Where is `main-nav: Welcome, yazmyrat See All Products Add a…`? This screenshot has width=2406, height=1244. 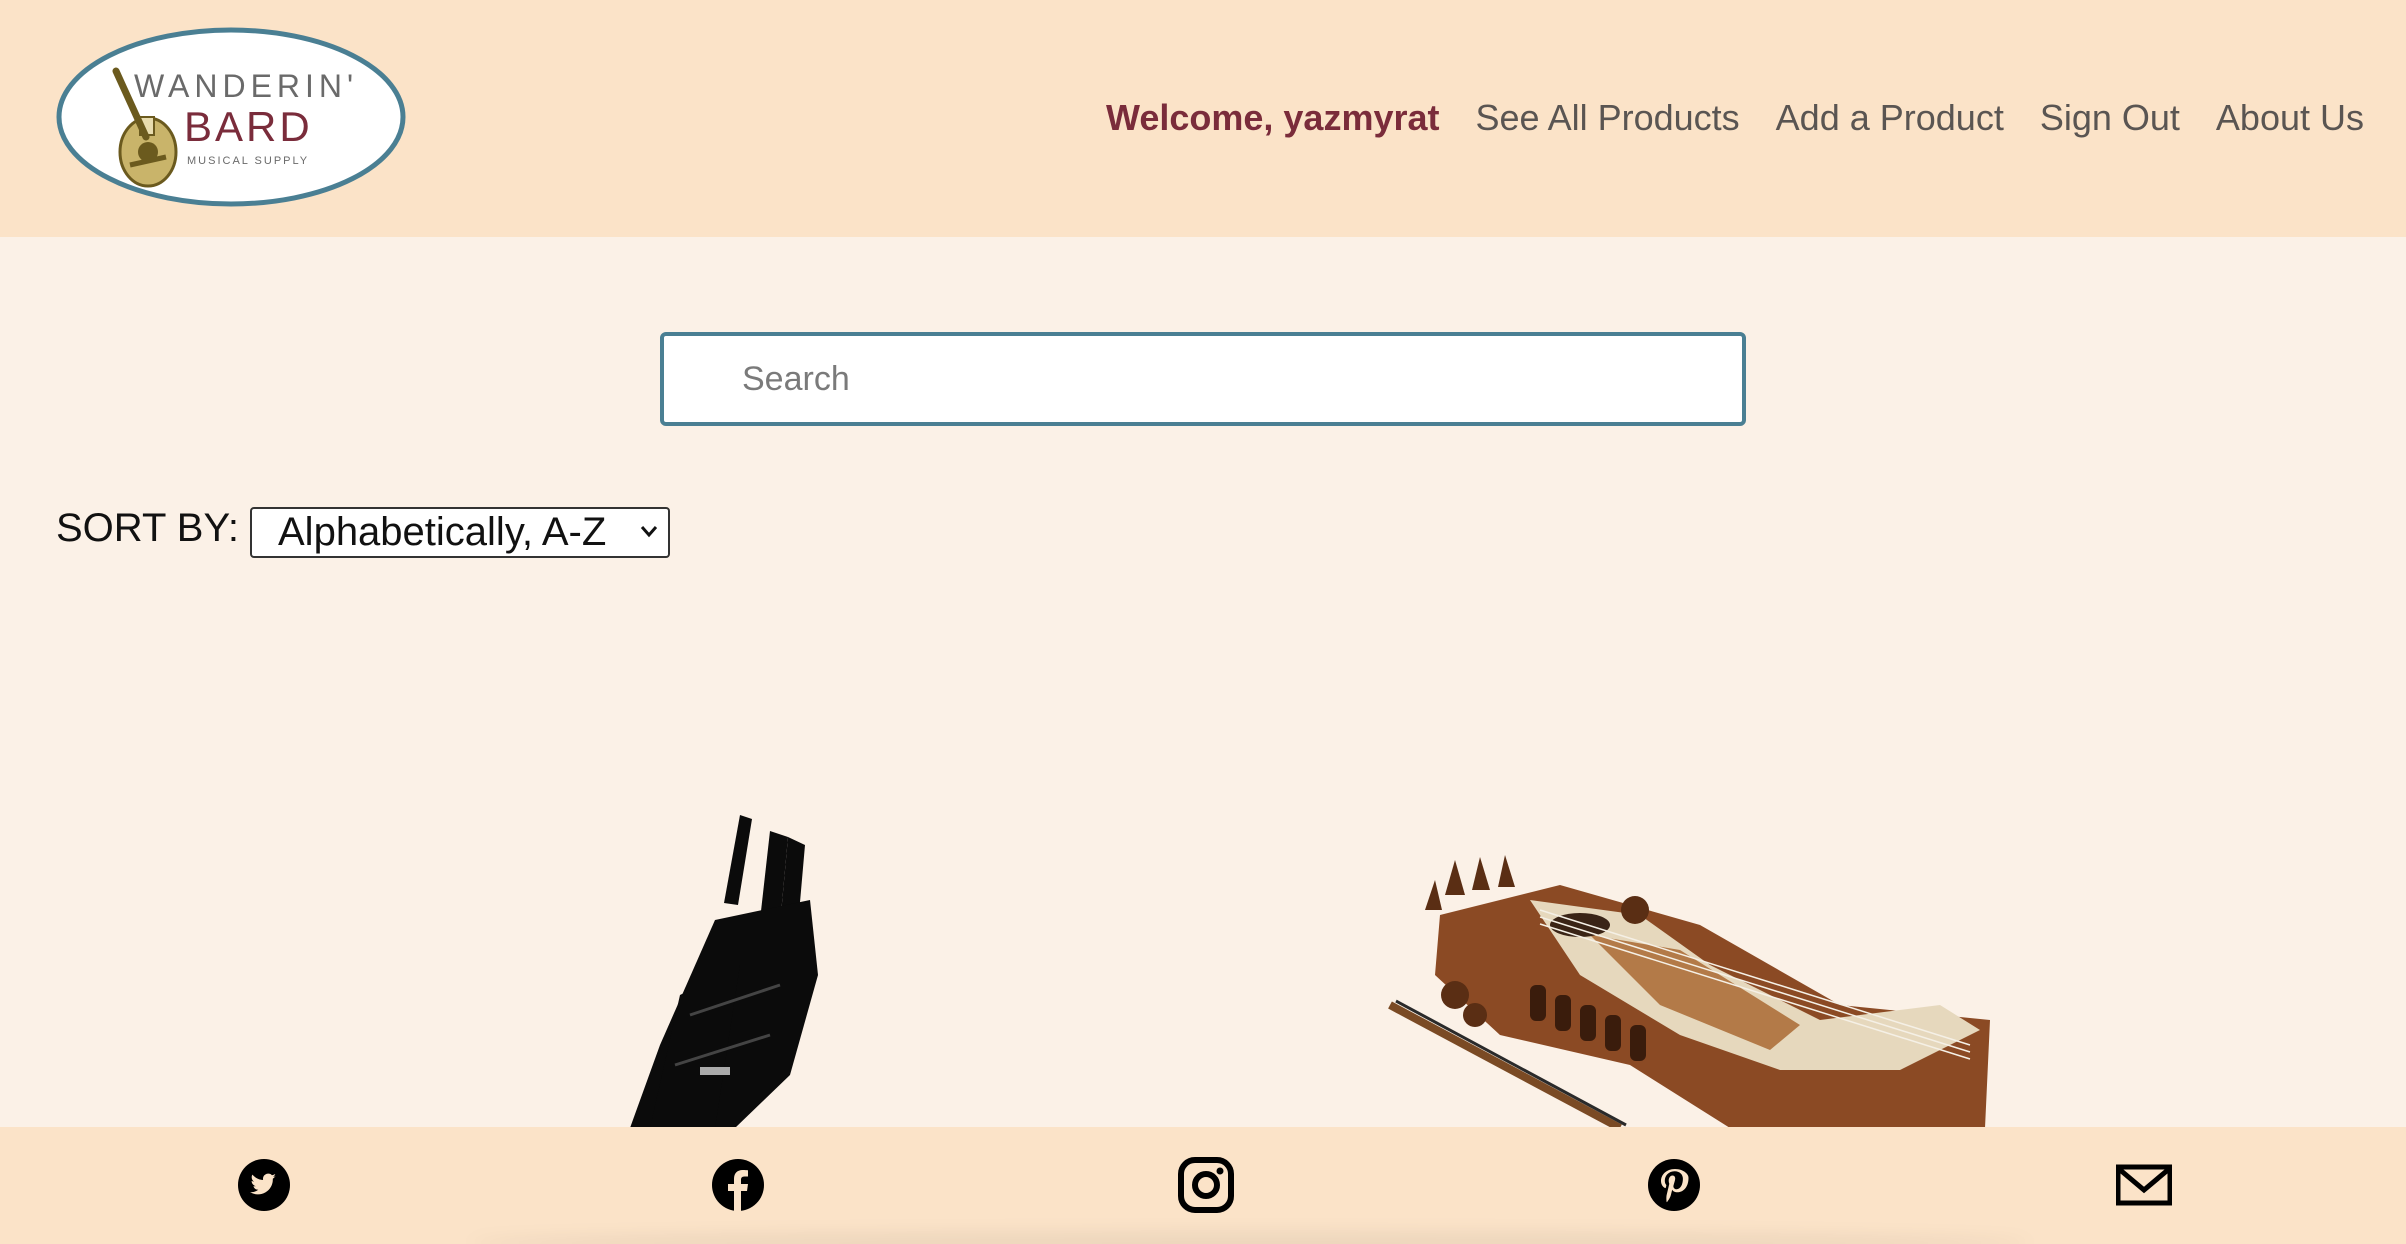
main-nav: Welcome, yazmyrat See All Products Add a… is located at coordinates (1735, 118).